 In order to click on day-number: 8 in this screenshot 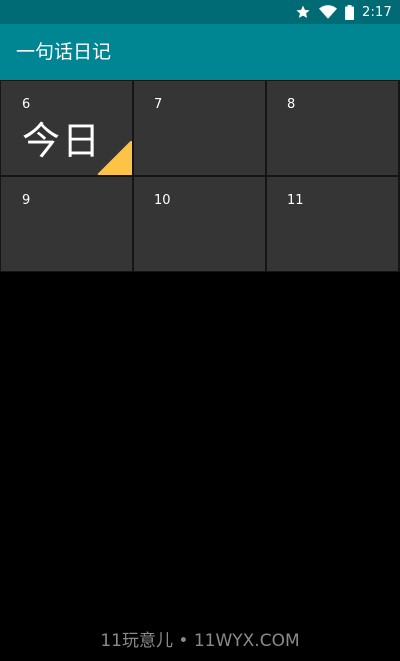, I will do `click(291, 104)`.